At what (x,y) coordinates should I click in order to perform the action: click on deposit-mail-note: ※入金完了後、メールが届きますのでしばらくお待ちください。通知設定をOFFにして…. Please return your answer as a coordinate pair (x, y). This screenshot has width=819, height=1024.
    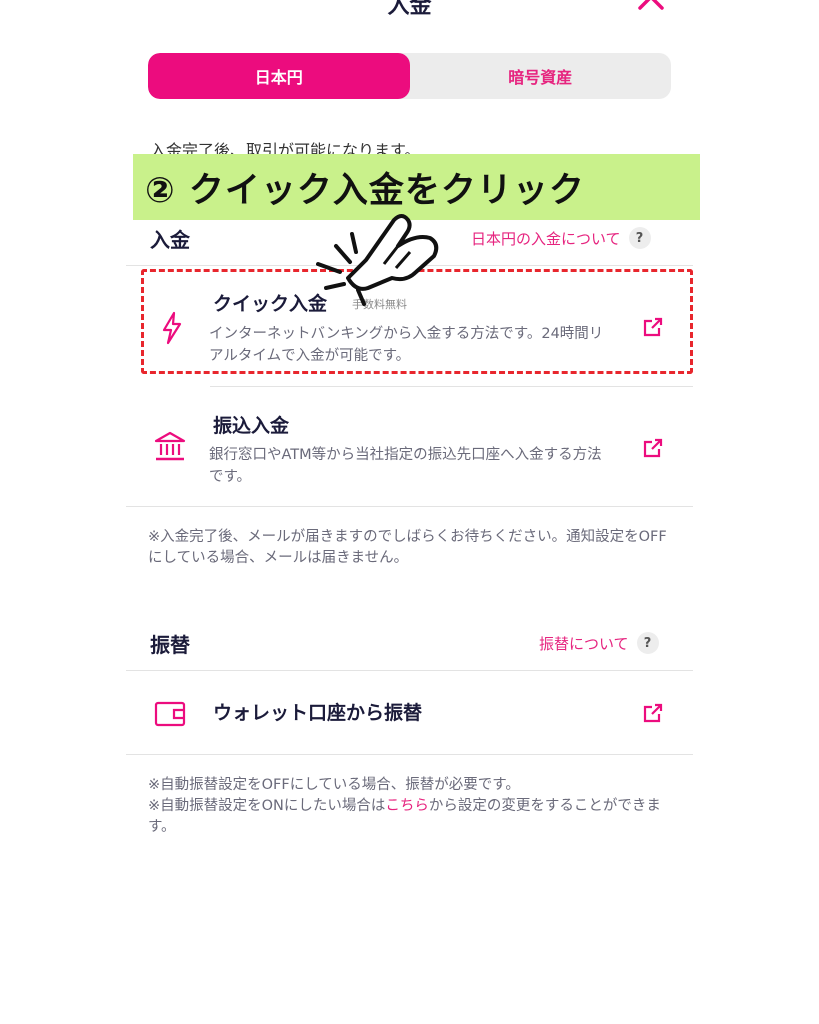
    Looking at the image, I should click on (407, 547).